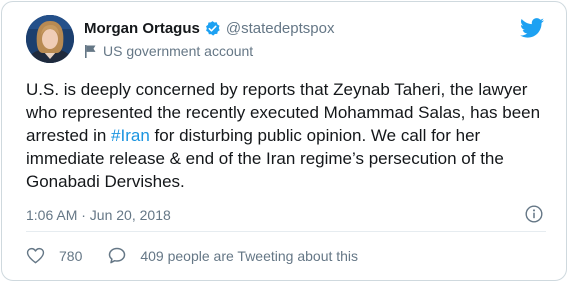  What do you see at coordinates (212, 28) in the screenshot?
I see `verified-badge-icon` at bounding box center [212, 28].